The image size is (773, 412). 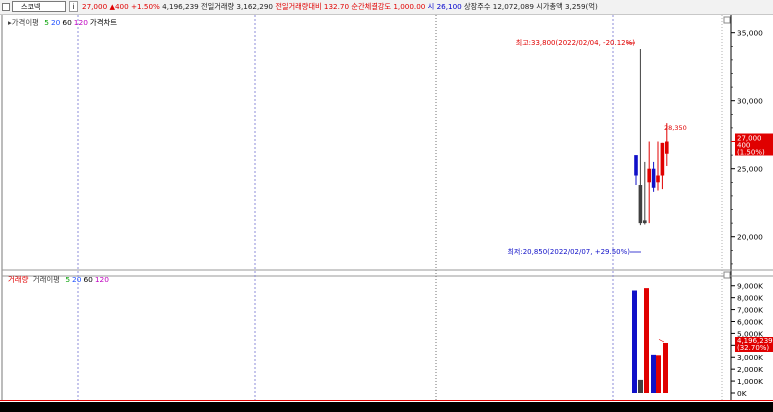 What do you see at coordinates (750, 286) in the screenshot?
I see `volume-tick-label: 9,000K` at bounding box center [750, 286].